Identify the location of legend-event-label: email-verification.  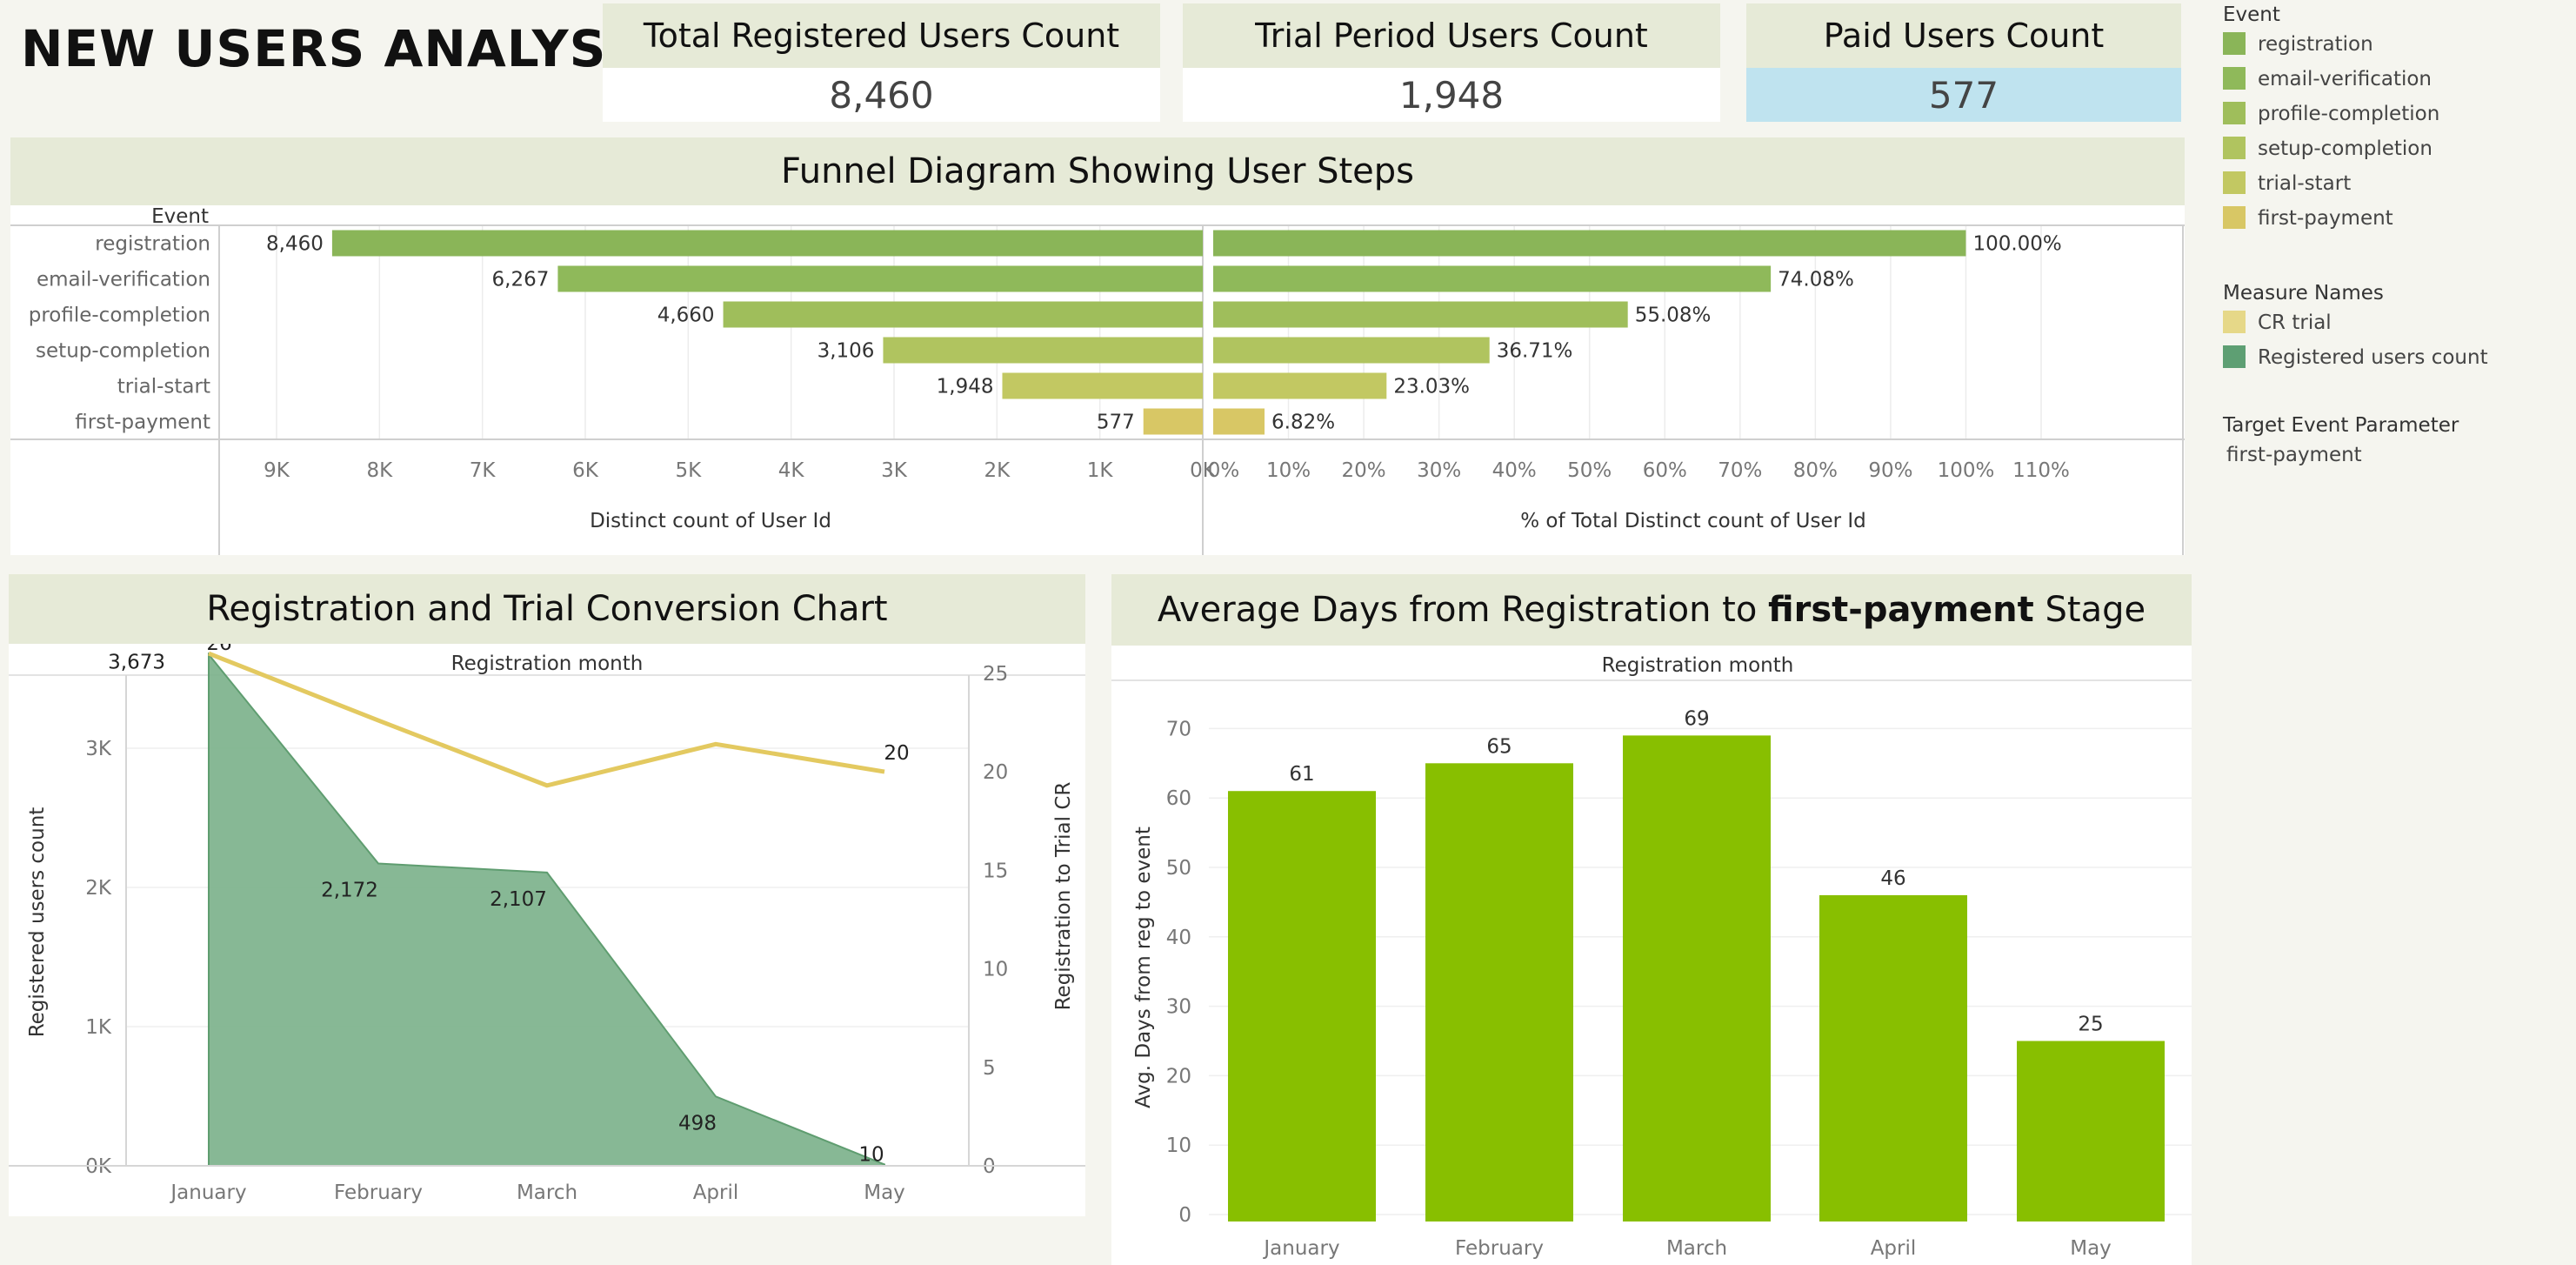
(2345, 79).